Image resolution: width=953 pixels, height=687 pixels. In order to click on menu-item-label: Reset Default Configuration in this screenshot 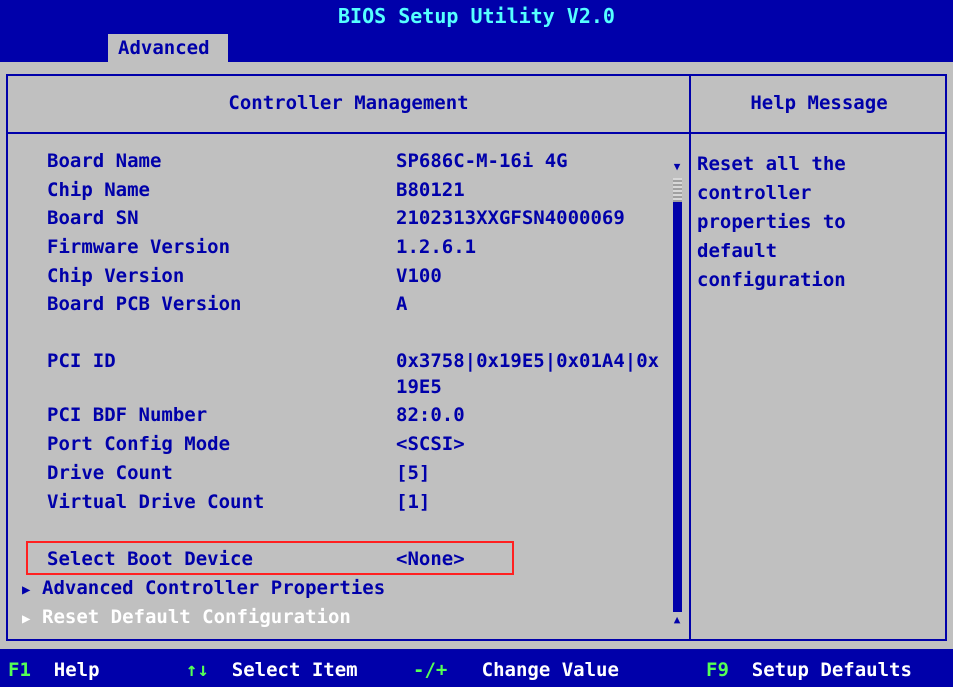, I will do `click(196, 617)`.